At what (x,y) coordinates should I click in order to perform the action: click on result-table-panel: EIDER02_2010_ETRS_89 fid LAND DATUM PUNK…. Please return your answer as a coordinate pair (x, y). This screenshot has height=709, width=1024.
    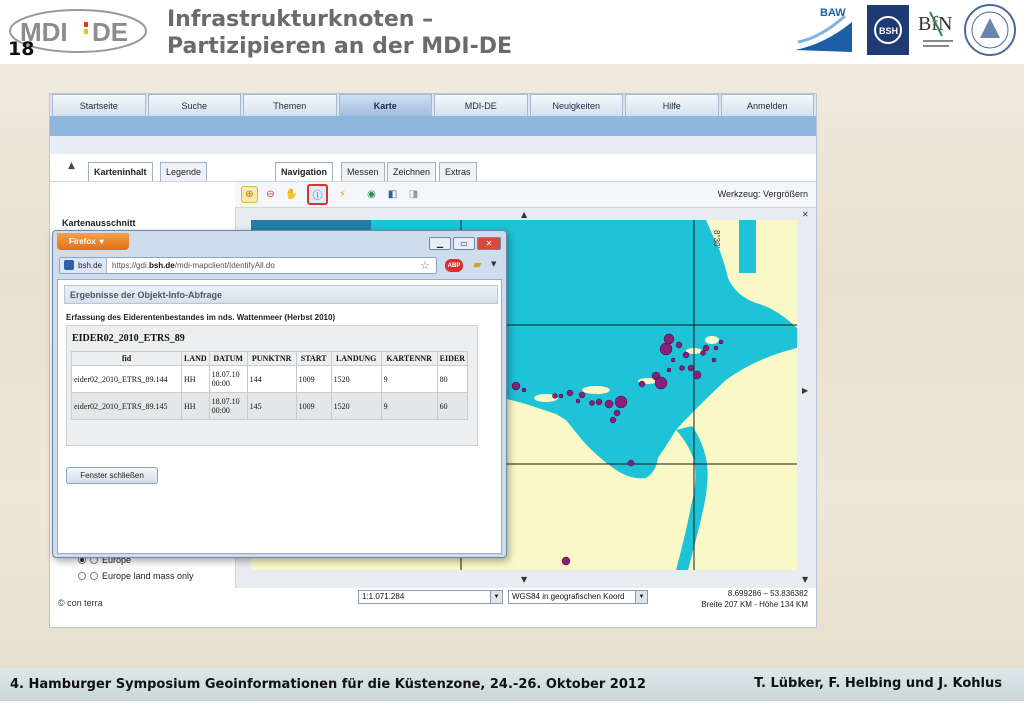
    Looking at the image, I should click on (272, 385).